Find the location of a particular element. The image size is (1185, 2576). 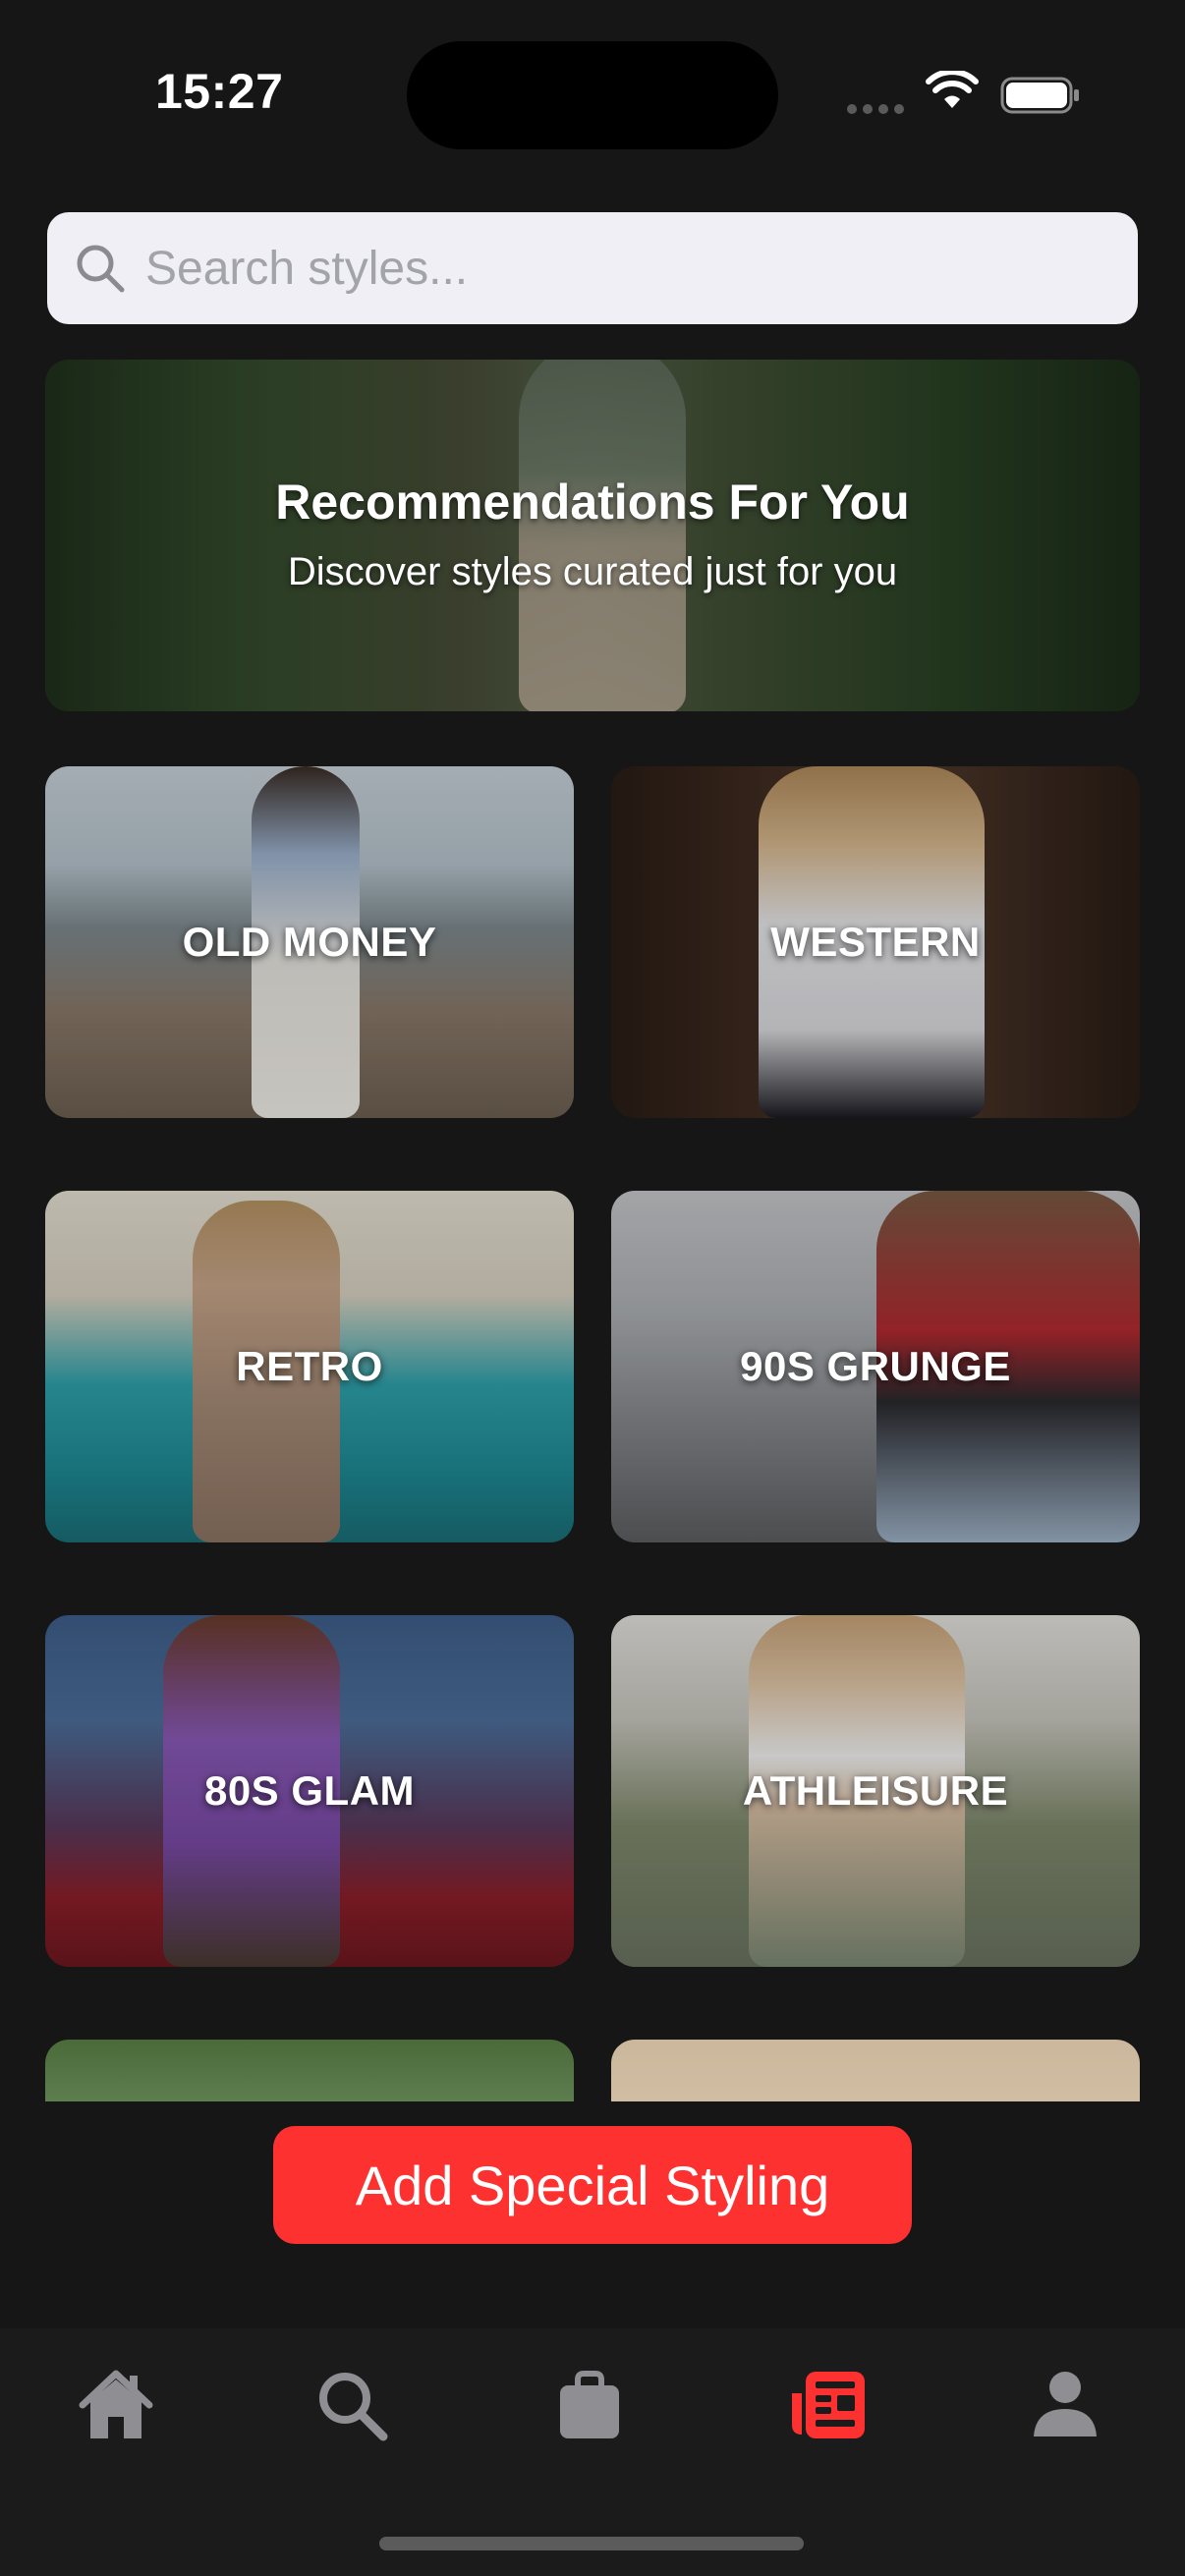

style-card-90s-grunge: 90S GRUNGE is located at coordinates (876, 1366).